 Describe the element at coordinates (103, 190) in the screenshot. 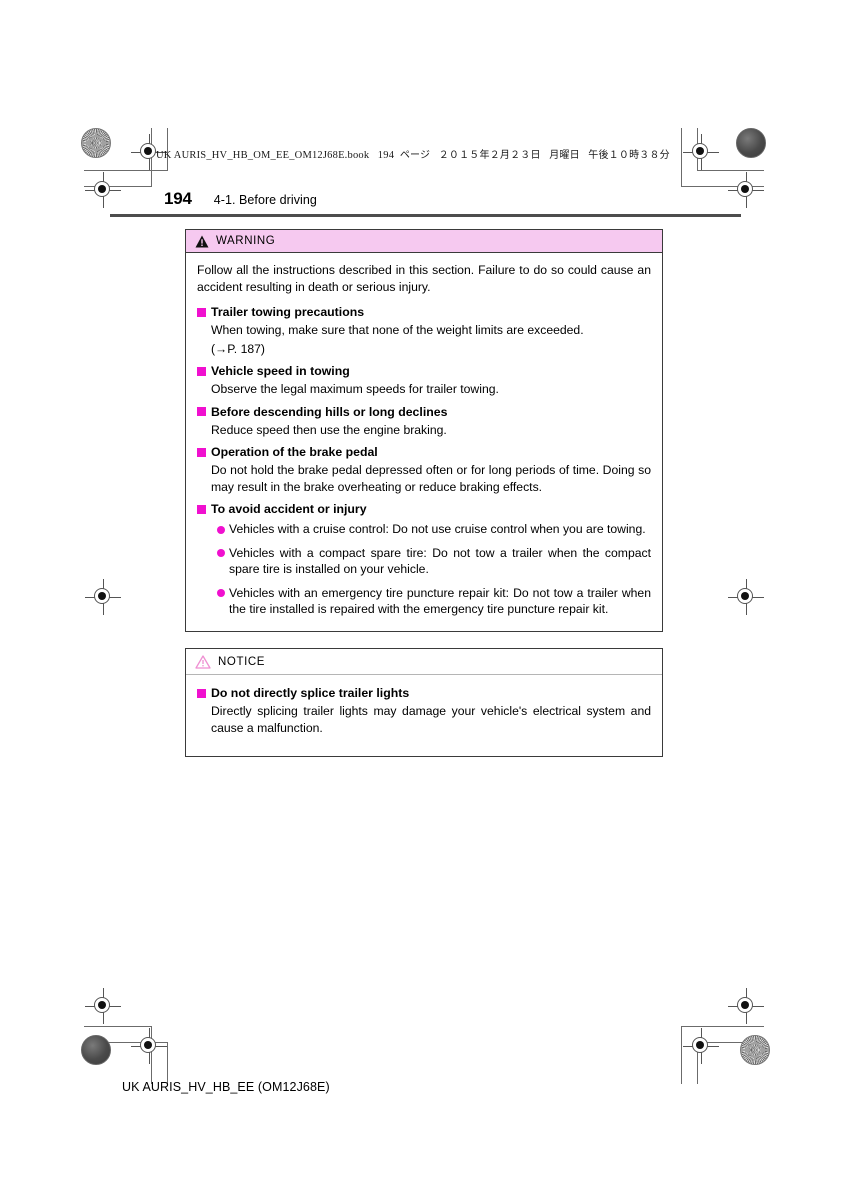

I see `registration-mark-top-left-lower` at that location.